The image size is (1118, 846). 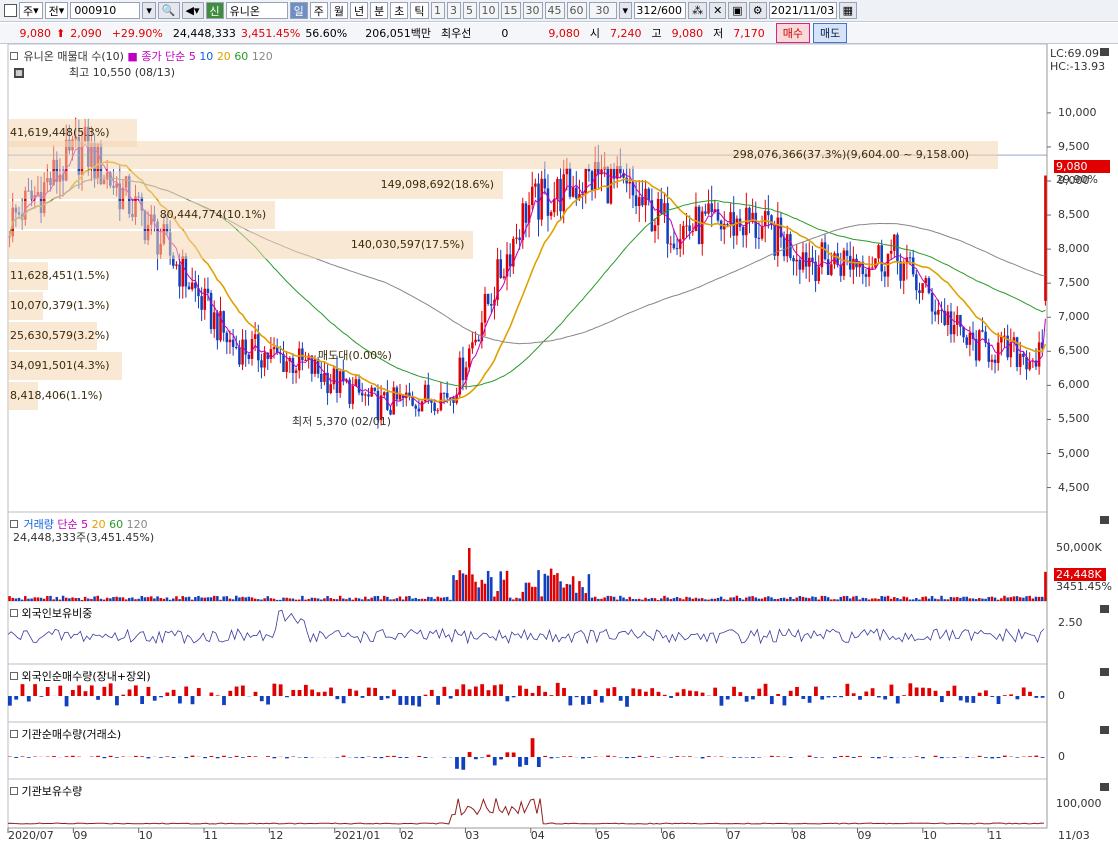 What do you see at coordinates (71, 734) in the screenshot?
I see `inst-net-title: 기관순매수량(거래소)` at bounding box center [71, 734].